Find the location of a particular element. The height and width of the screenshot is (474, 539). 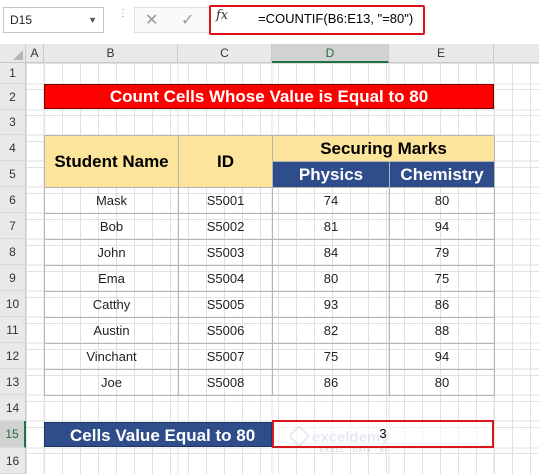

cell-student-name: John is located at coordinates (111, 252).